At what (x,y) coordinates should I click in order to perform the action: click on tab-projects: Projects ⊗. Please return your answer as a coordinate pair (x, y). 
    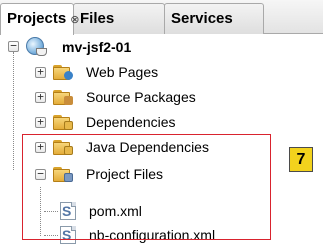
    Looking at the image, I should click on (39, 19).